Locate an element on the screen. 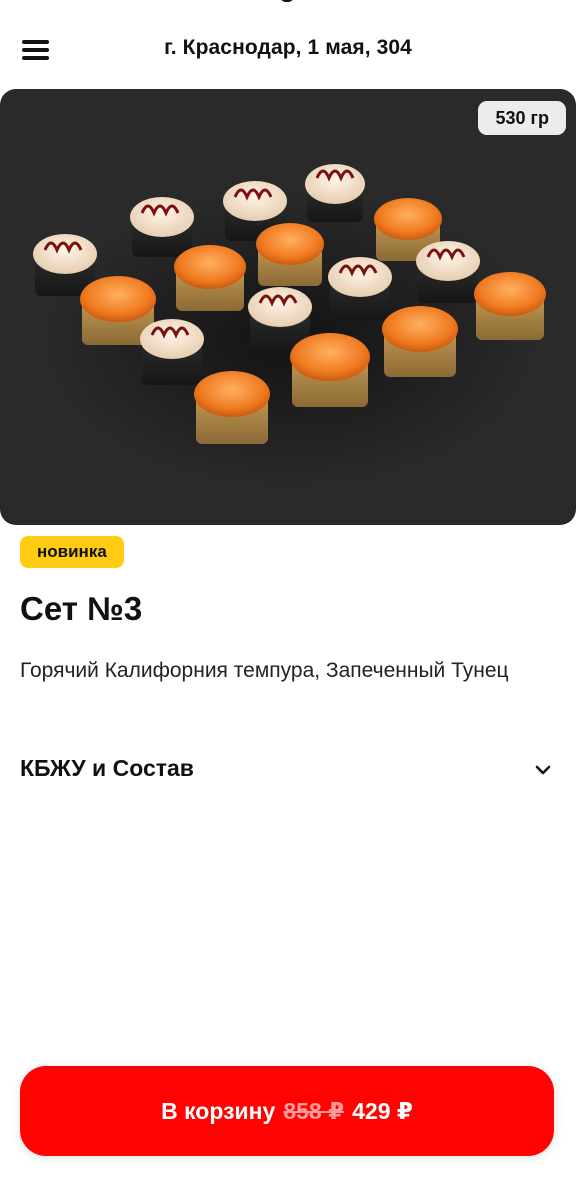 The width and height of the screenshot is (576, 1178). add-to-cart-button: В корзину 858 ₽ 429 ₽ is located at coordinates (287, 1111).